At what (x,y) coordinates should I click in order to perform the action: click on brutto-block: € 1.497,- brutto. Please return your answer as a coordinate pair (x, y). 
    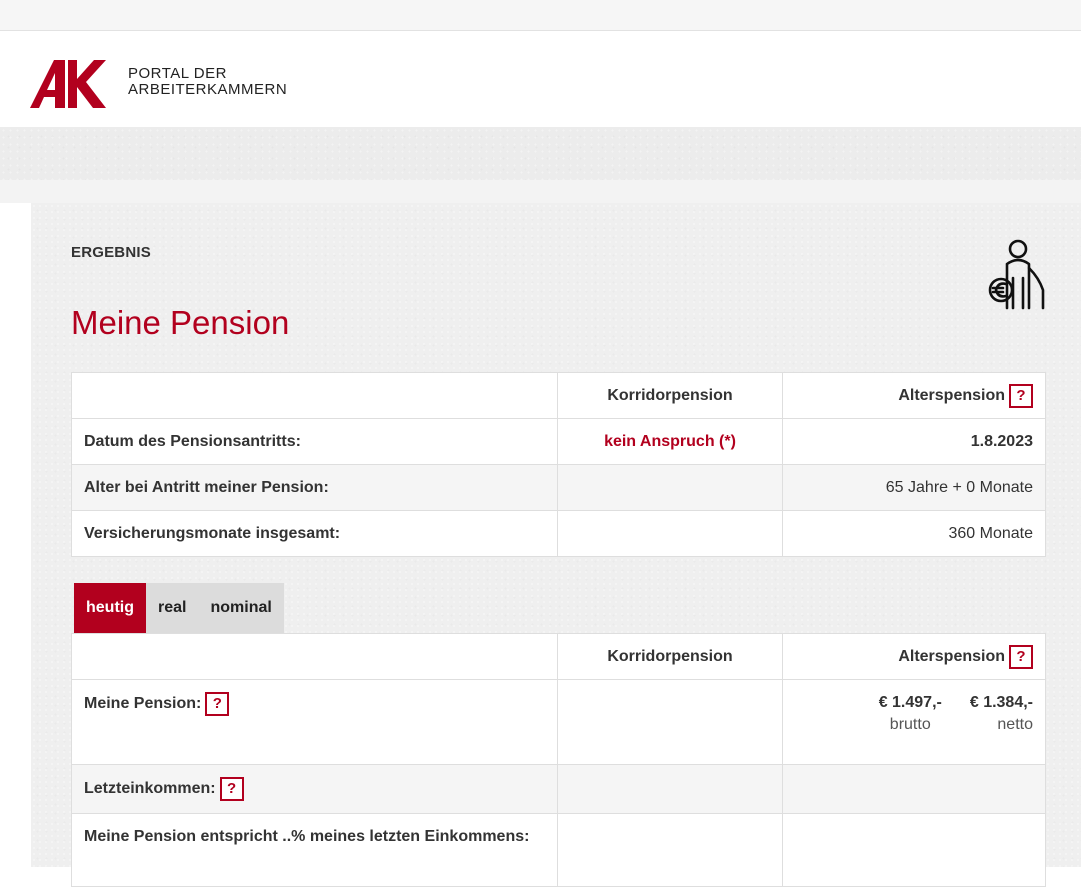
    Looking at the image, I should click on (910, 714).